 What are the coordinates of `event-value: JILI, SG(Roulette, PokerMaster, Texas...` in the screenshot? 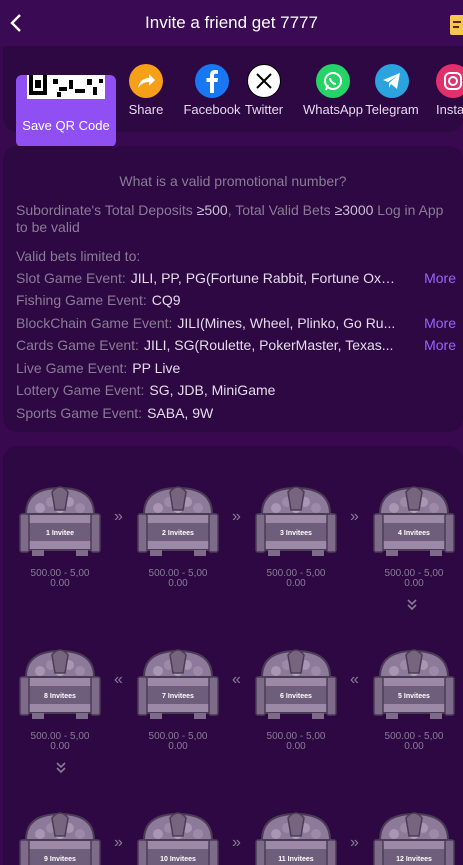 It's located at (268, 345).